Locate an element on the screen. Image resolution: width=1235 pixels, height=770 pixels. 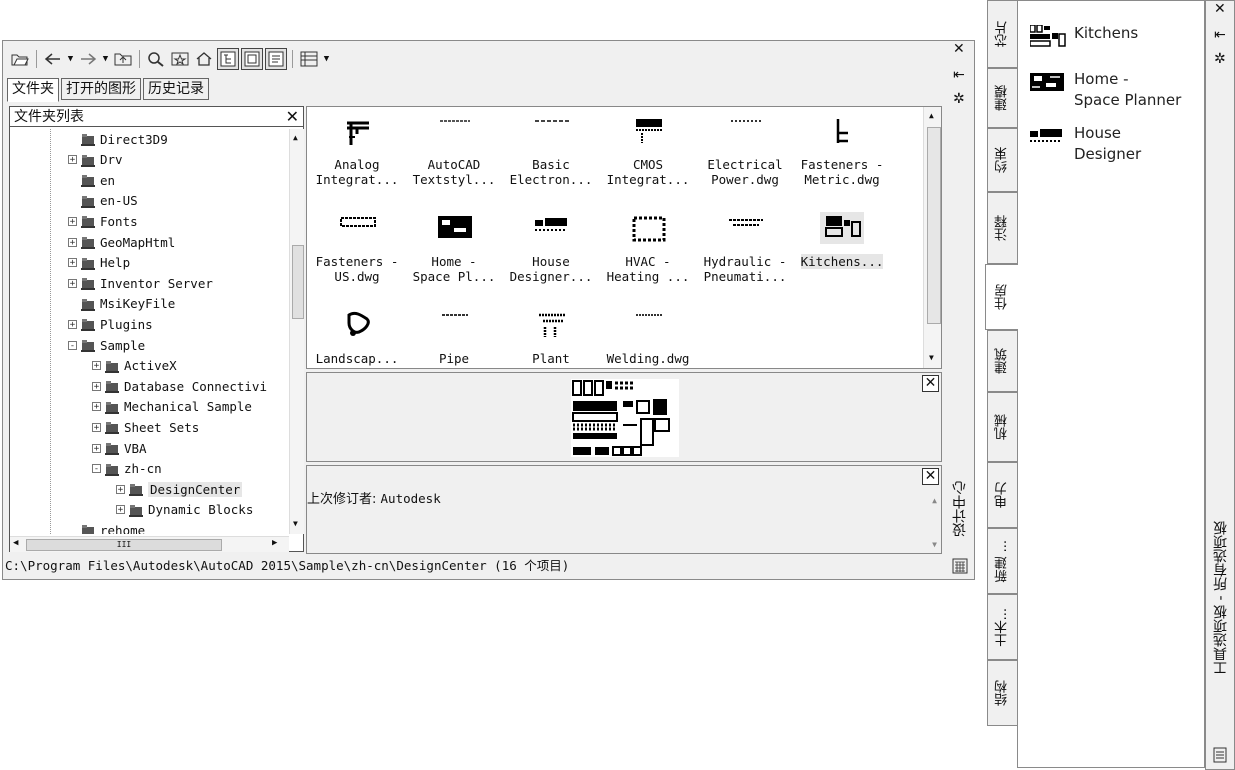
load-button is located at coordinates (20, 59).